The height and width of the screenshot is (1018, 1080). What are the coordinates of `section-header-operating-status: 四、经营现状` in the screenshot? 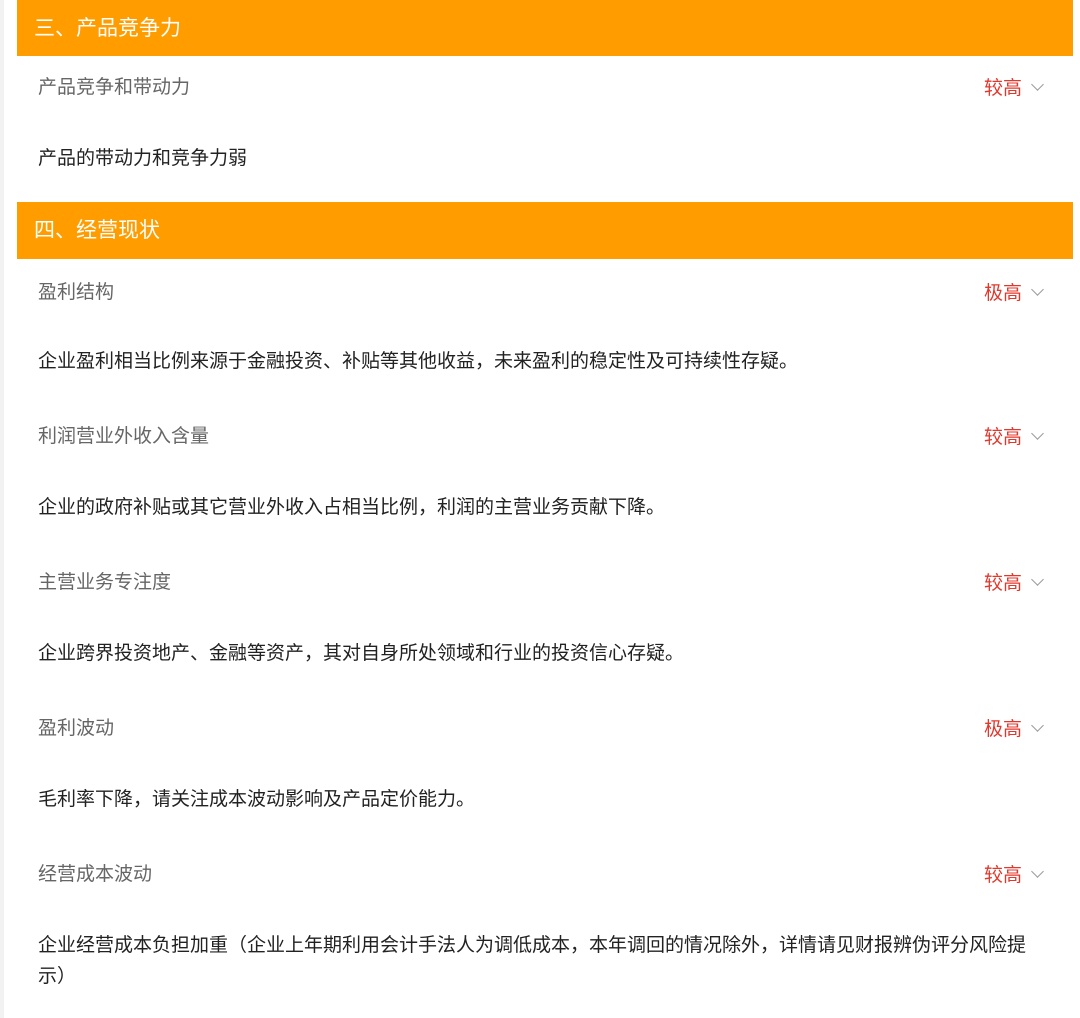 It's located at (545, 230).